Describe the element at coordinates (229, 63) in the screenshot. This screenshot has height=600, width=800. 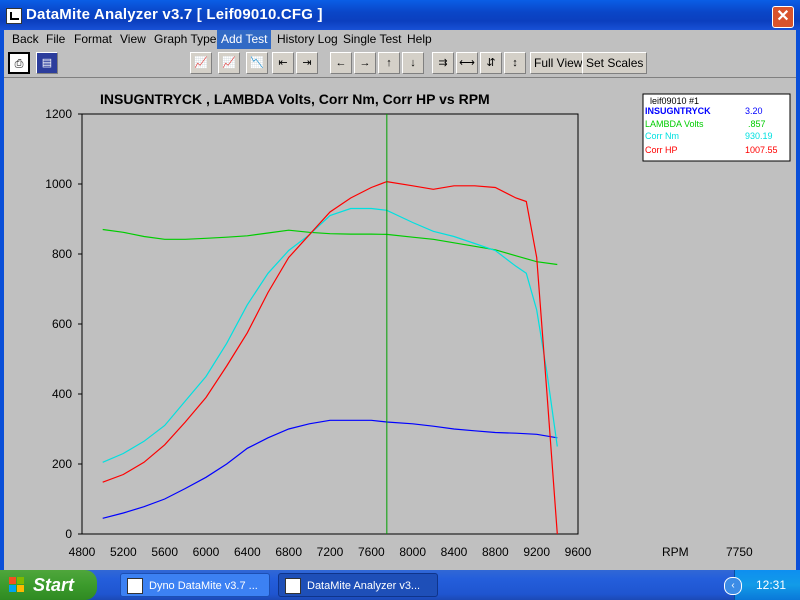
I see `graph-type-2-icon: 📈` at that location.